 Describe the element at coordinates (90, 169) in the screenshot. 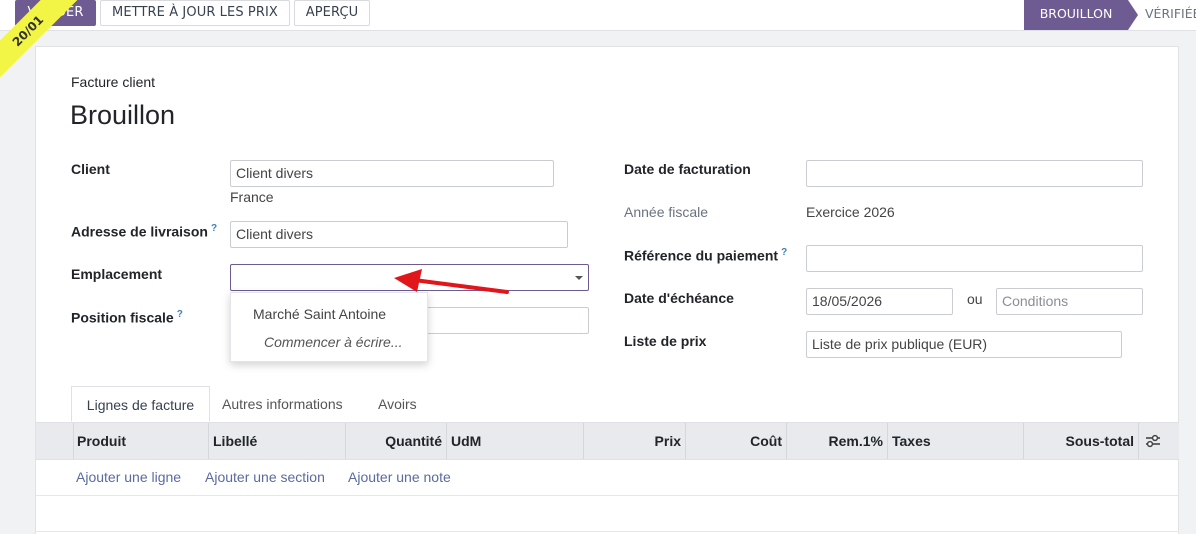

I see `client-label: Client` at that location.